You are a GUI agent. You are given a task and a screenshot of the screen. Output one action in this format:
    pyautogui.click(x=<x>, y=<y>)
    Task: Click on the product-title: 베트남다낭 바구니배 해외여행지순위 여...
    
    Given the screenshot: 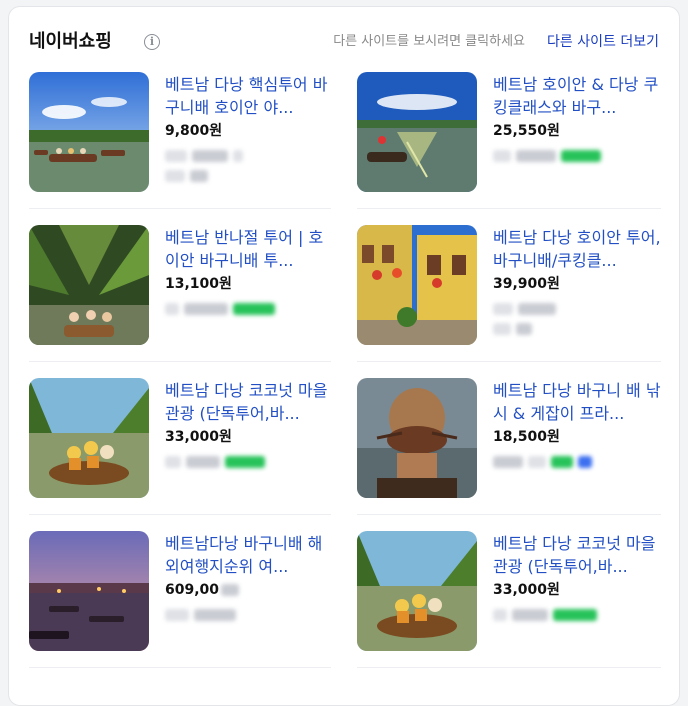 What is the action you would take?
    pyautogui.click(x=251, y=555)
    